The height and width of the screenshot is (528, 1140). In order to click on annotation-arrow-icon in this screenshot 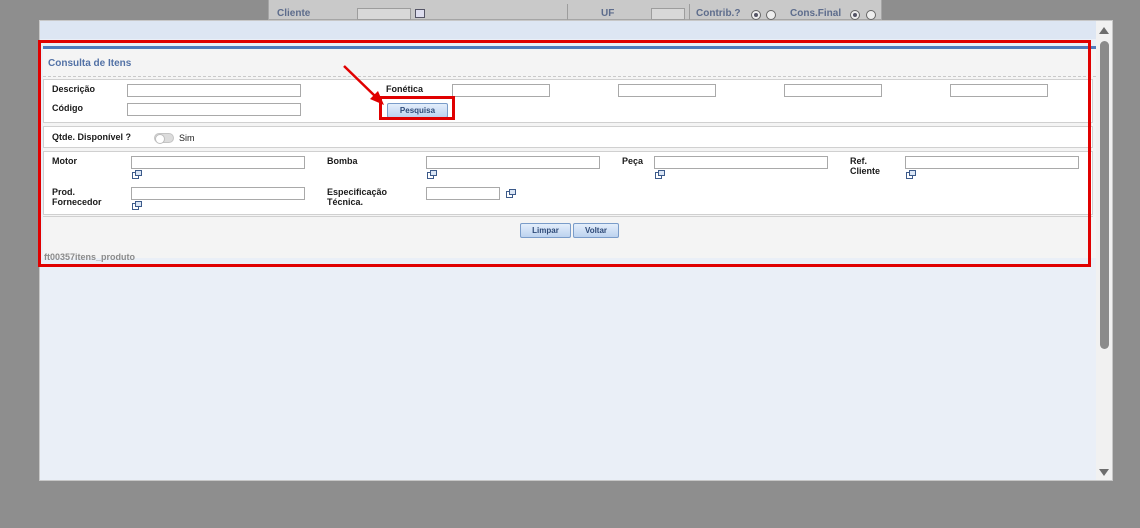, I will do `click(363, 85)`.